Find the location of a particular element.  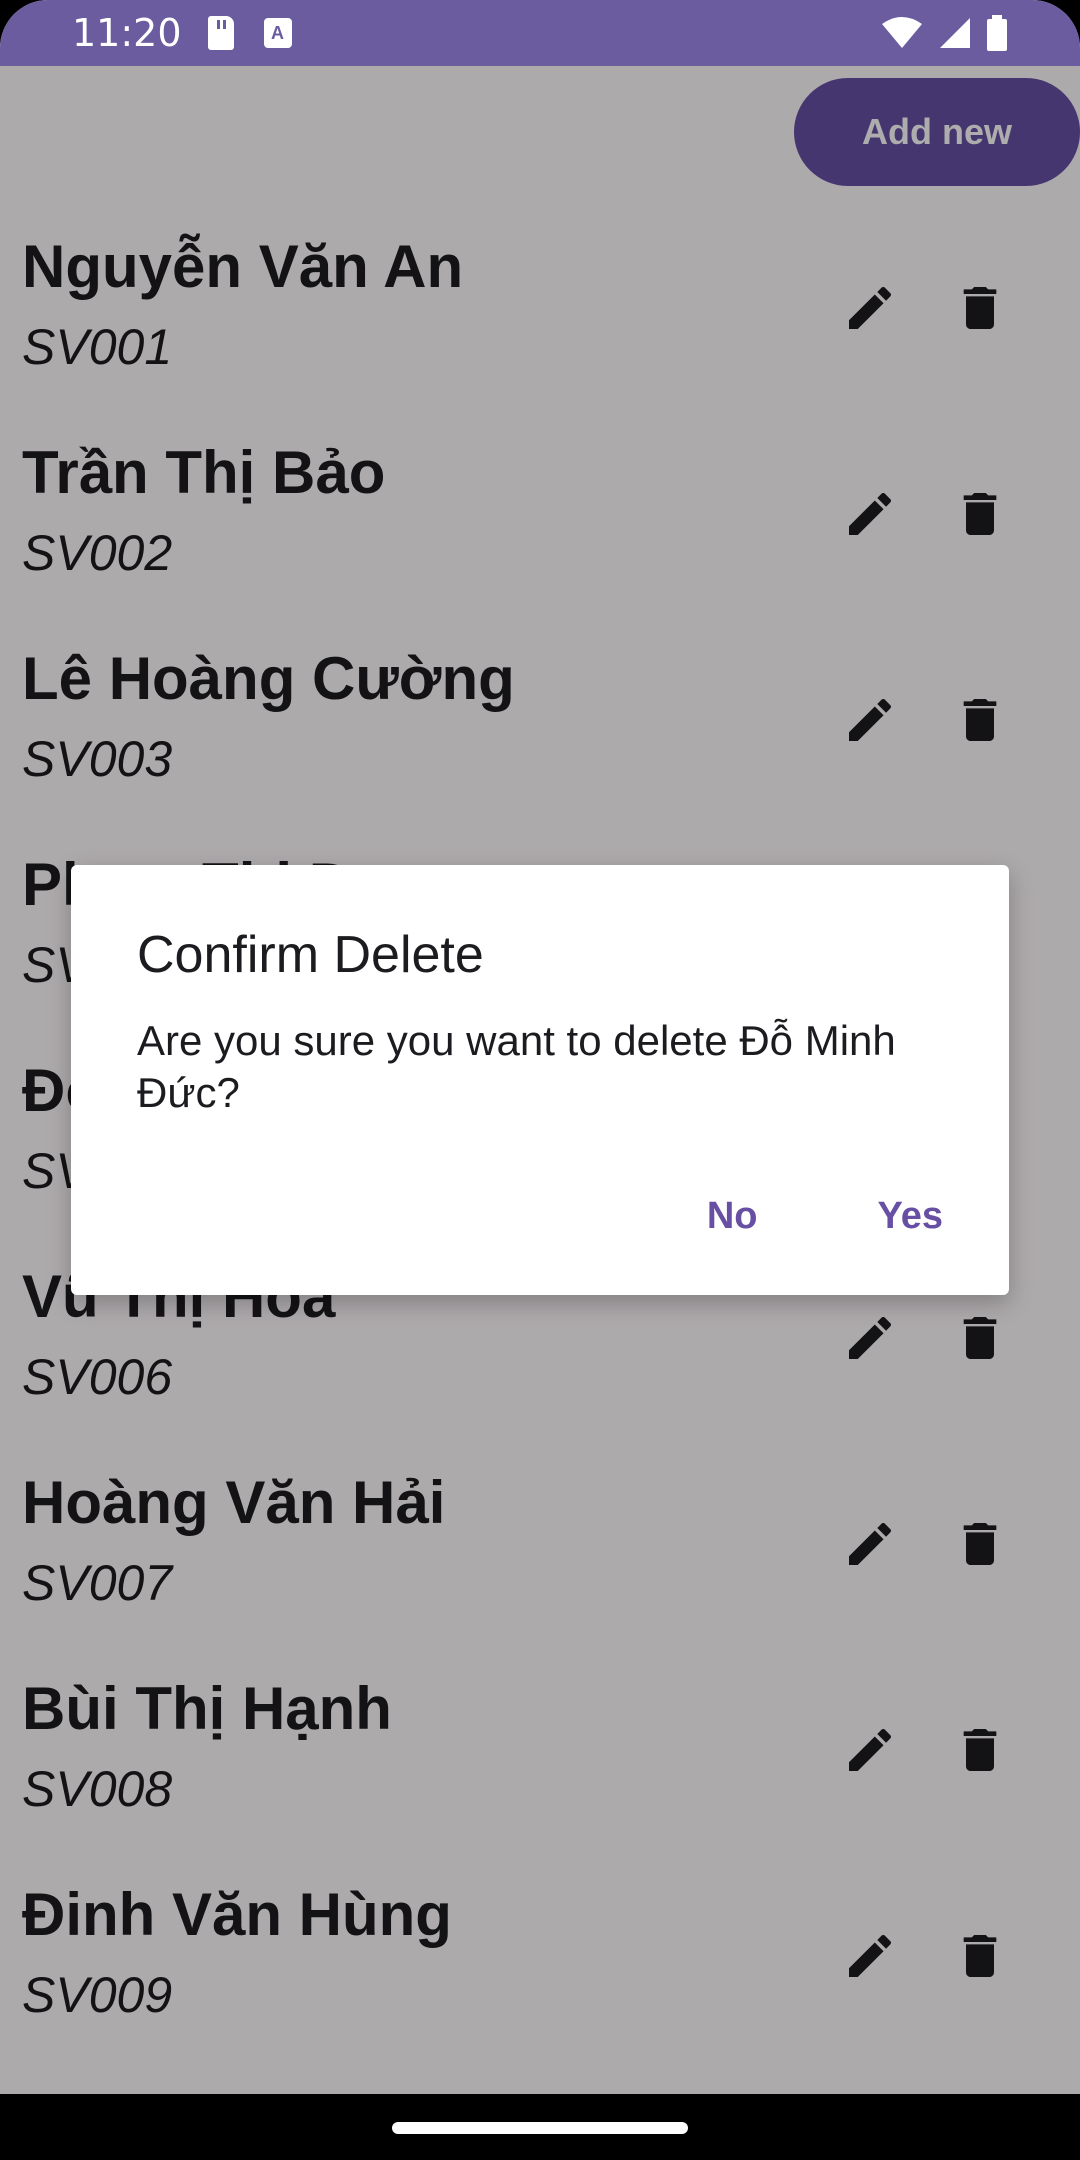

battery-icon is located at coordinates (997, 33).